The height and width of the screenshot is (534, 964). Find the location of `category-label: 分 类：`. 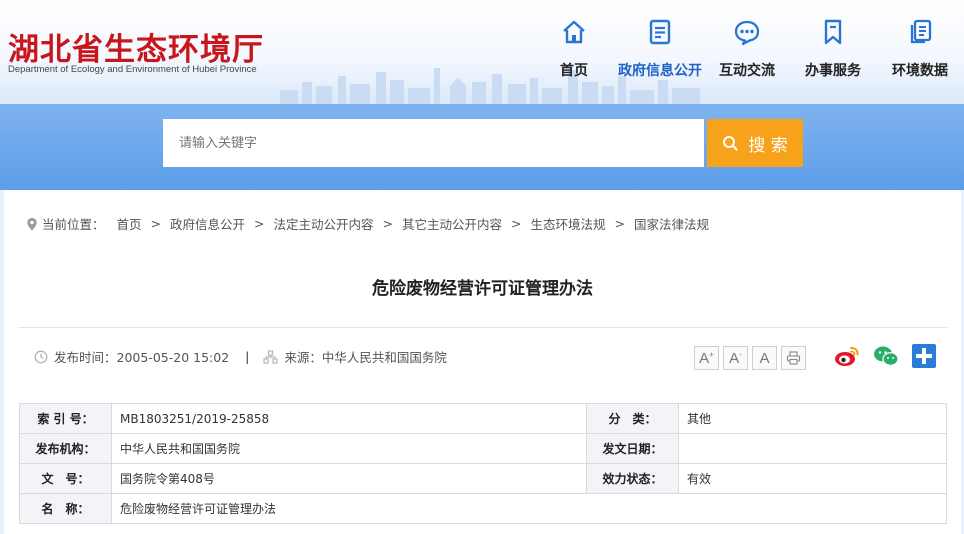

category-label: 分 类： is located at coordinates (632, 418).